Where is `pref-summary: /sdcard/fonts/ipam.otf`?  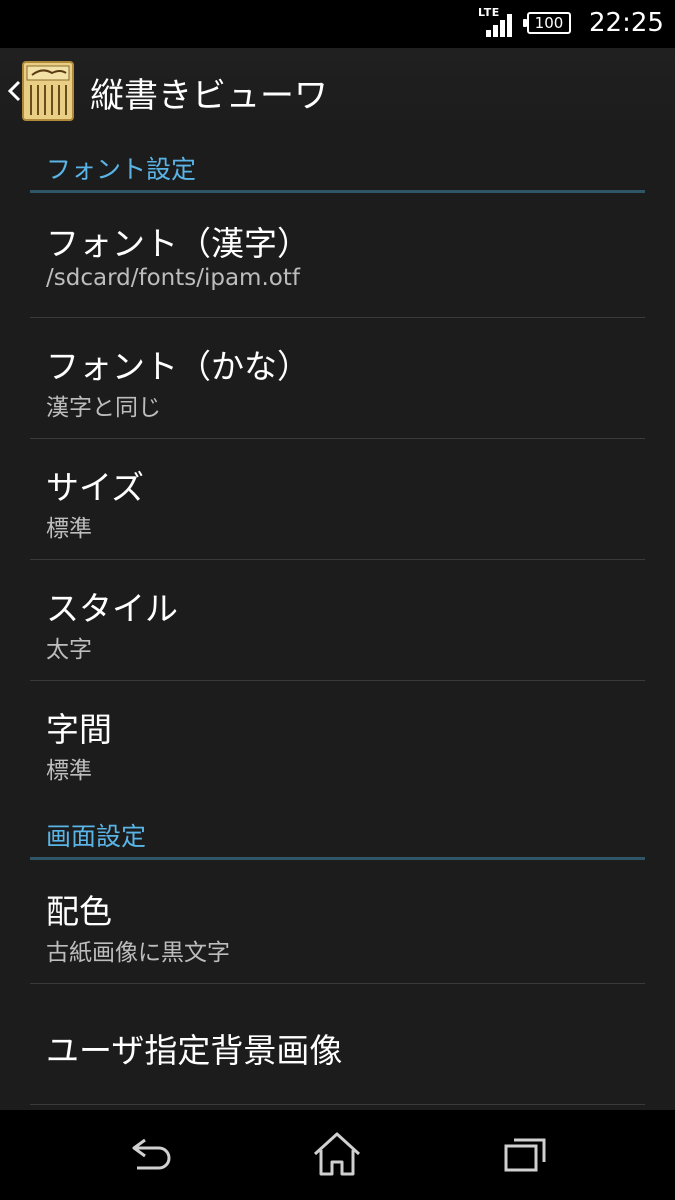 pref-summary: /sdcard/fonts/ipam.otf is located at coordinates (173, 278).